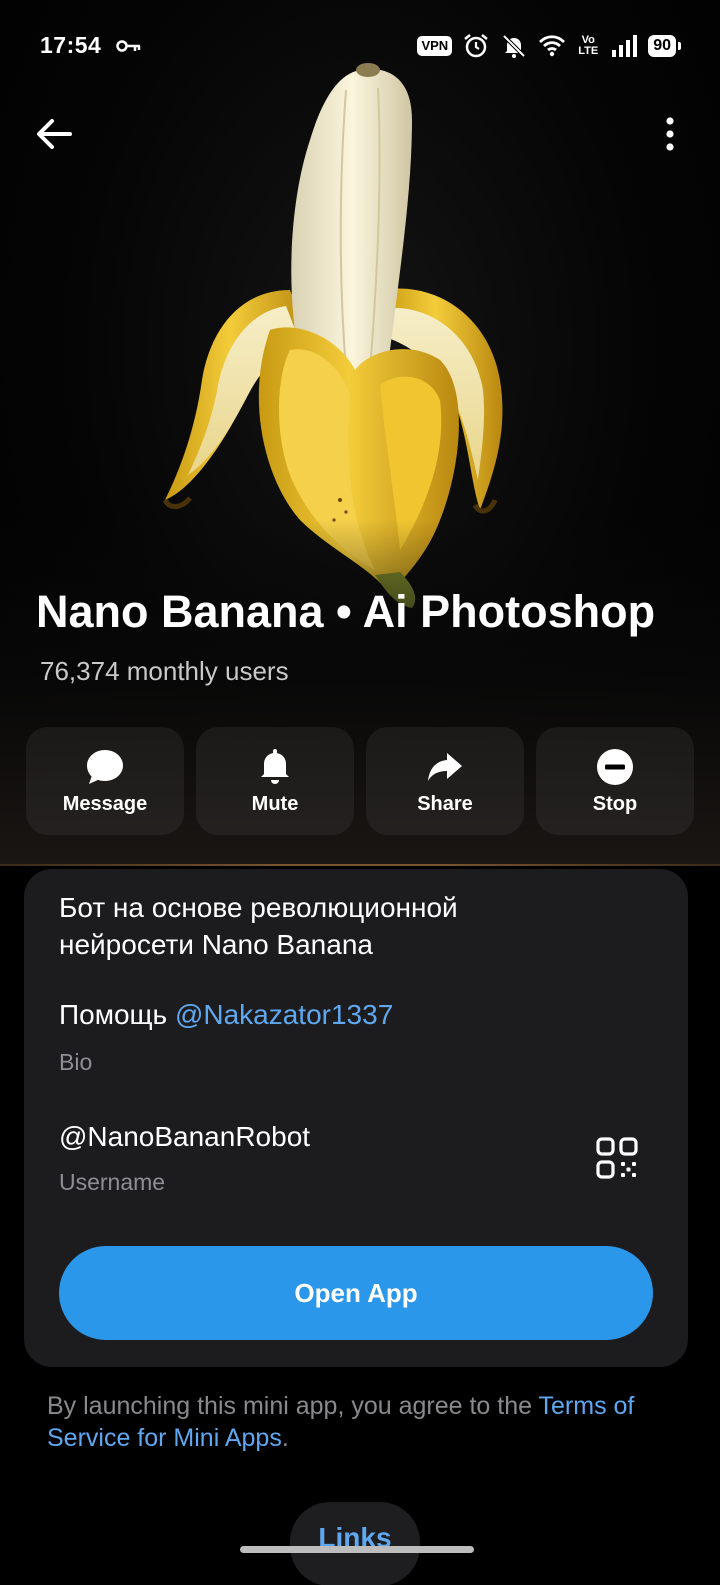 This screenshot has height=1585, width=720. I want to click on help-prefix: Помощь, so click(117, 1014).